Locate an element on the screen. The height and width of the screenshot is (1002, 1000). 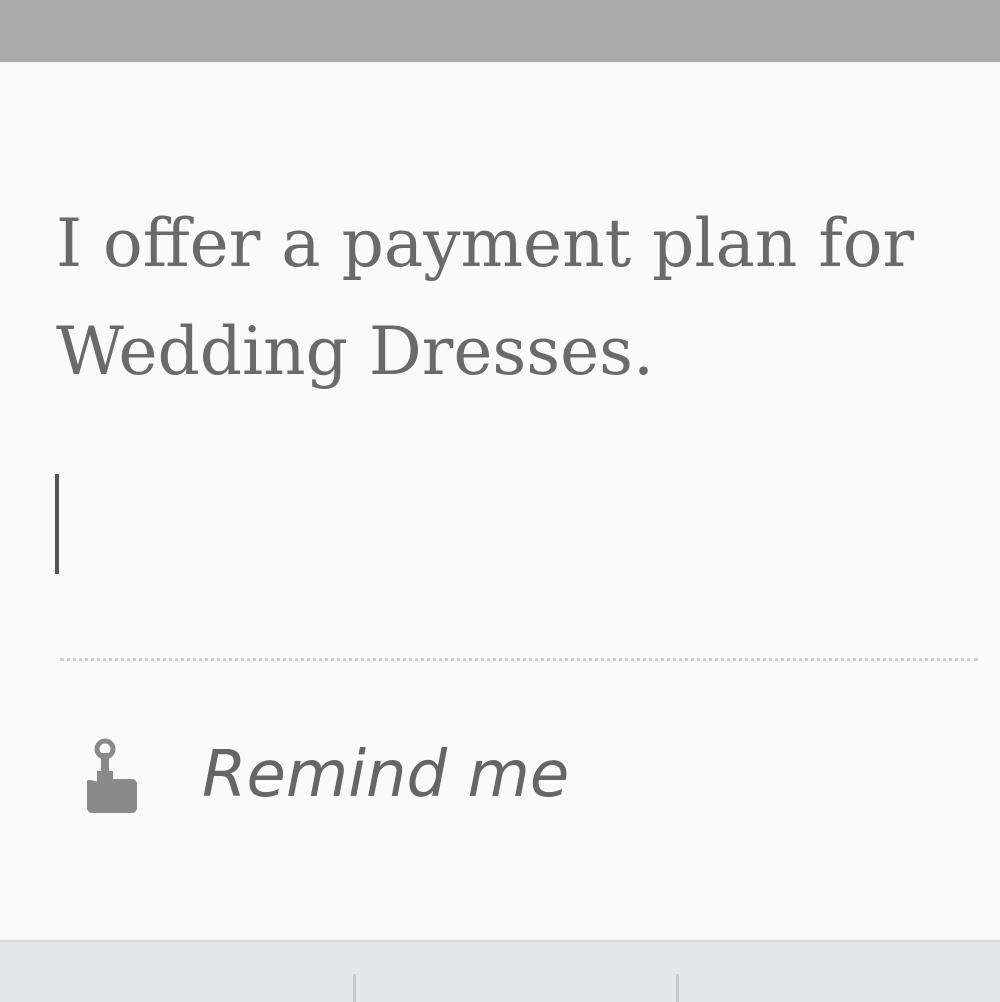
keyboard-suggestion-strip is located at coordinates (500, 971).